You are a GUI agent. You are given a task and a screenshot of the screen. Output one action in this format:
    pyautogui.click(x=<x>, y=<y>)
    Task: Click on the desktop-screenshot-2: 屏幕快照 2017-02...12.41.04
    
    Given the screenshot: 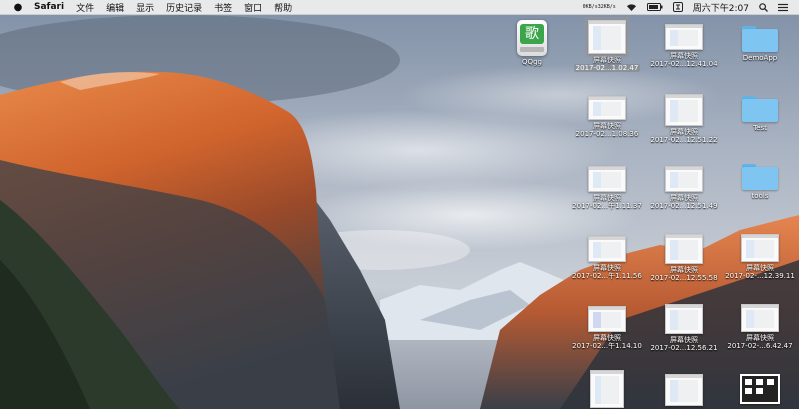 What is the action you would take?
    pyautogui.click(x=684, y=46)
    